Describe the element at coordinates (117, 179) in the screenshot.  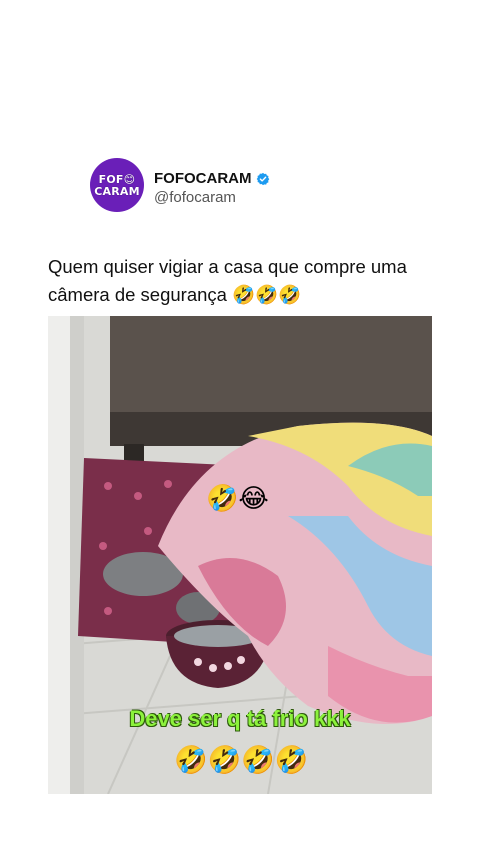
I see `avatar-logo-line1: FOF😊` at that location.